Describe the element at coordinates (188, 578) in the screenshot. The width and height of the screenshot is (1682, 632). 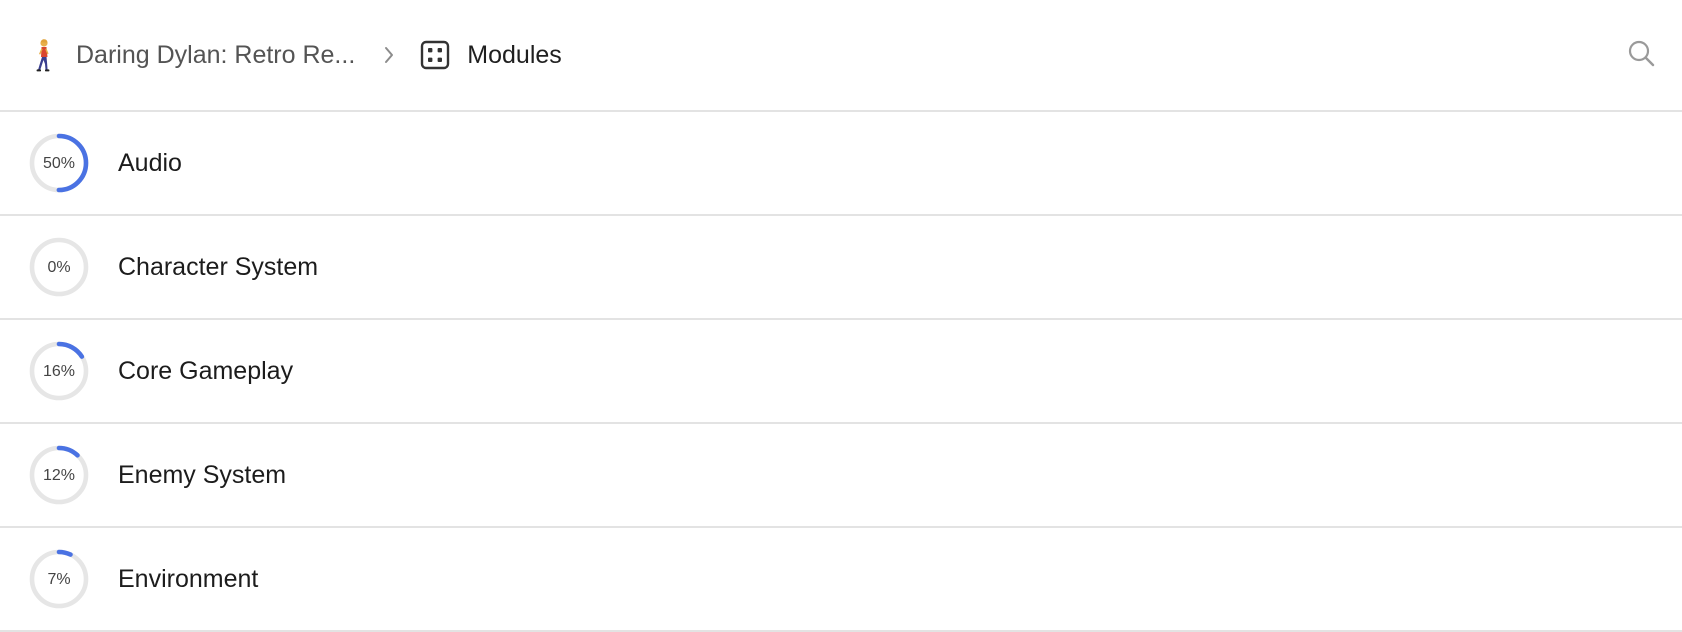
I see `module-name: Environment` at that location.